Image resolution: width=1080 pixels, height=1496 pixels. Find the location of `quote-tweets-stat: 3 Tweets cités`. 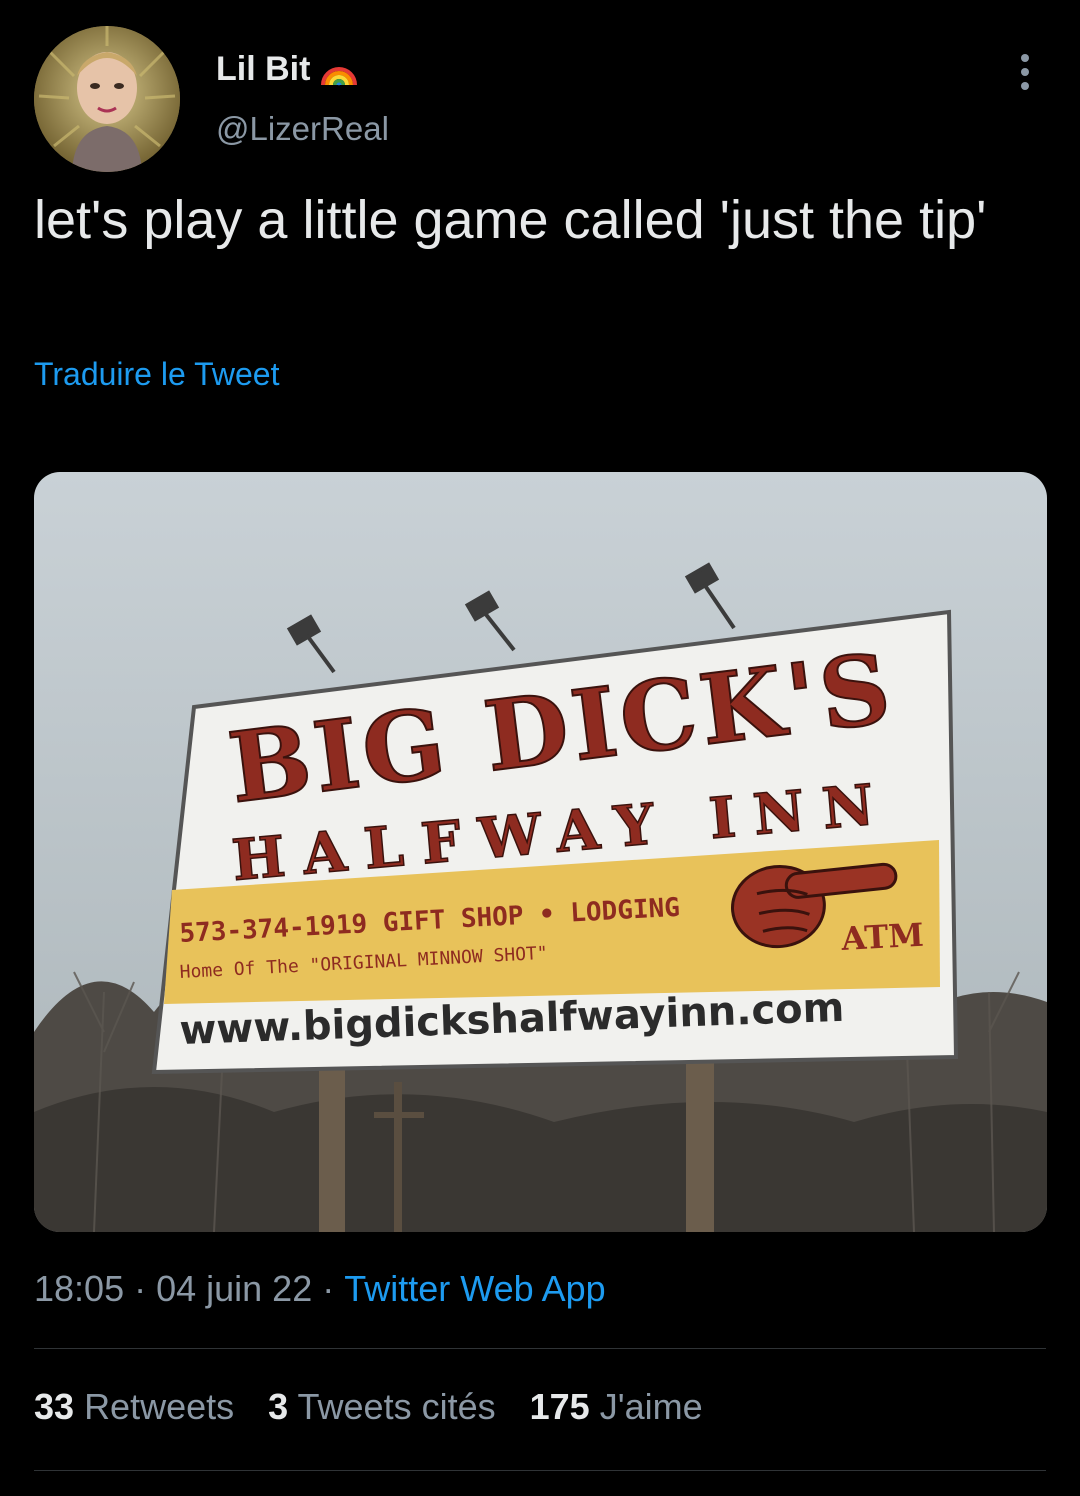

quote-tweets-stat: 3 Tweets cités is located at coordinates (381, 1407).